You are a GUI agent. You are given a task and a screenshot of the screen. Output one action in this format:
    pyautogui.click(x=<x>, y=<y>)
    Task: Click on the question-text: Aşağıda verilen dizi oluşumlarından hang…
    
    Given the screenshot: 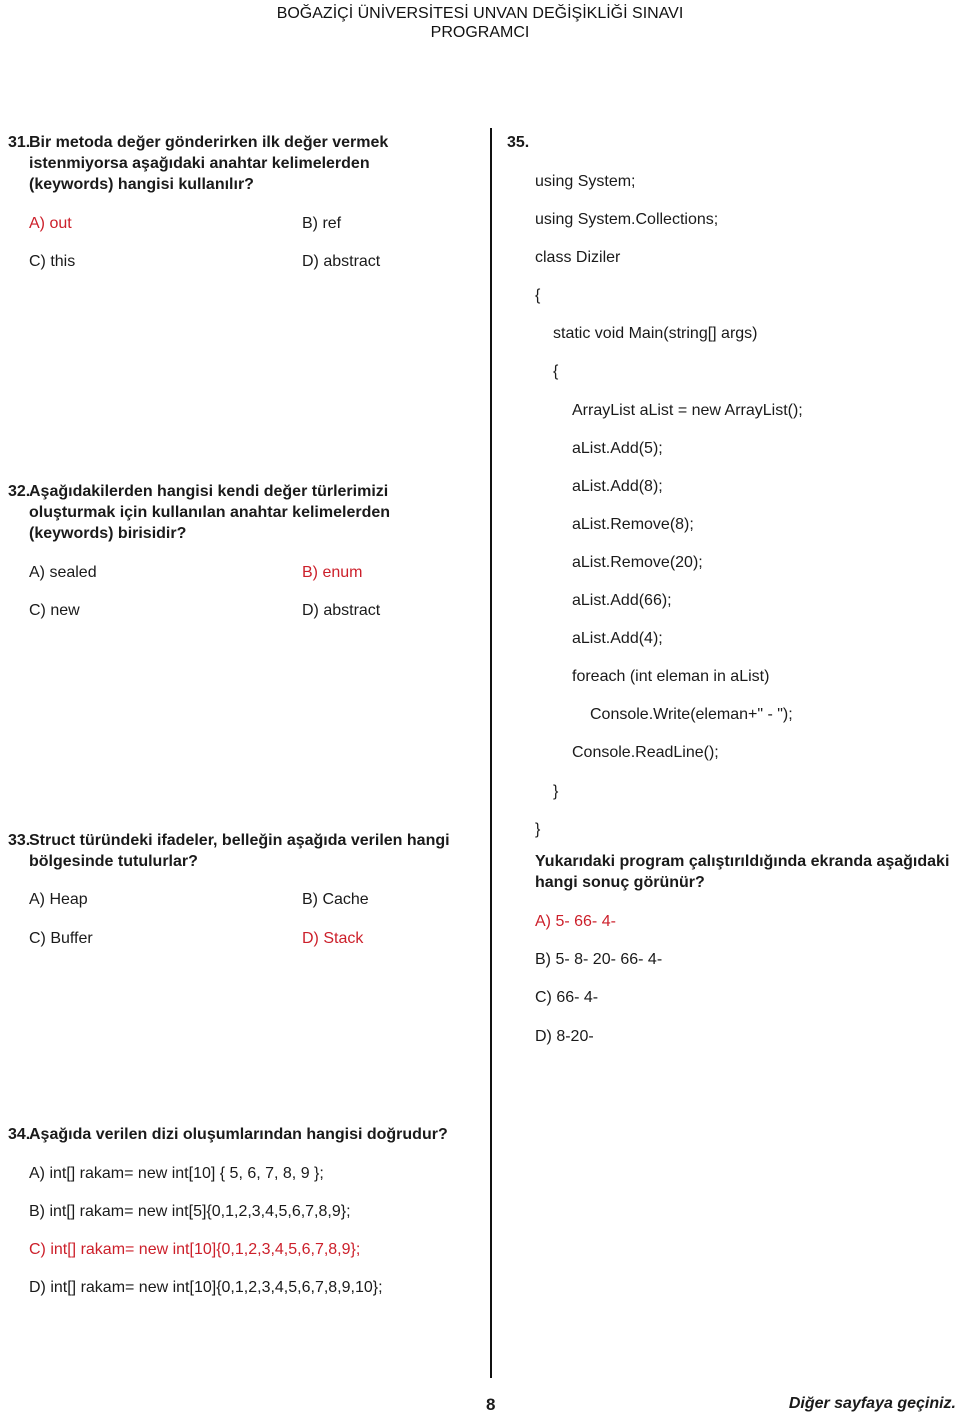 What is the action you would take?
    pyautogui.click(x=238, y=1134)
    